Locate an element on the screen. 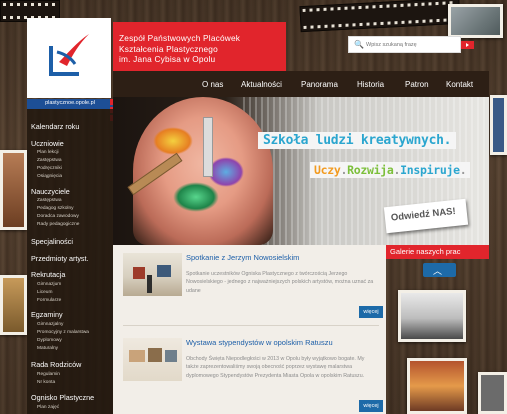  background-photo-right-mid is located at coordinates (498, 125).